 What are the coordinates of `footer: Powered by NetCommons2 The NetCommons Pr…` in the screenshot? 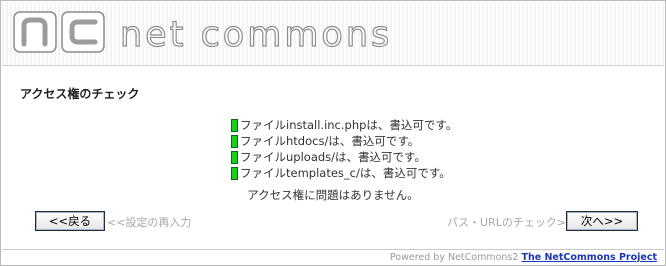 It's located at (523, 257).